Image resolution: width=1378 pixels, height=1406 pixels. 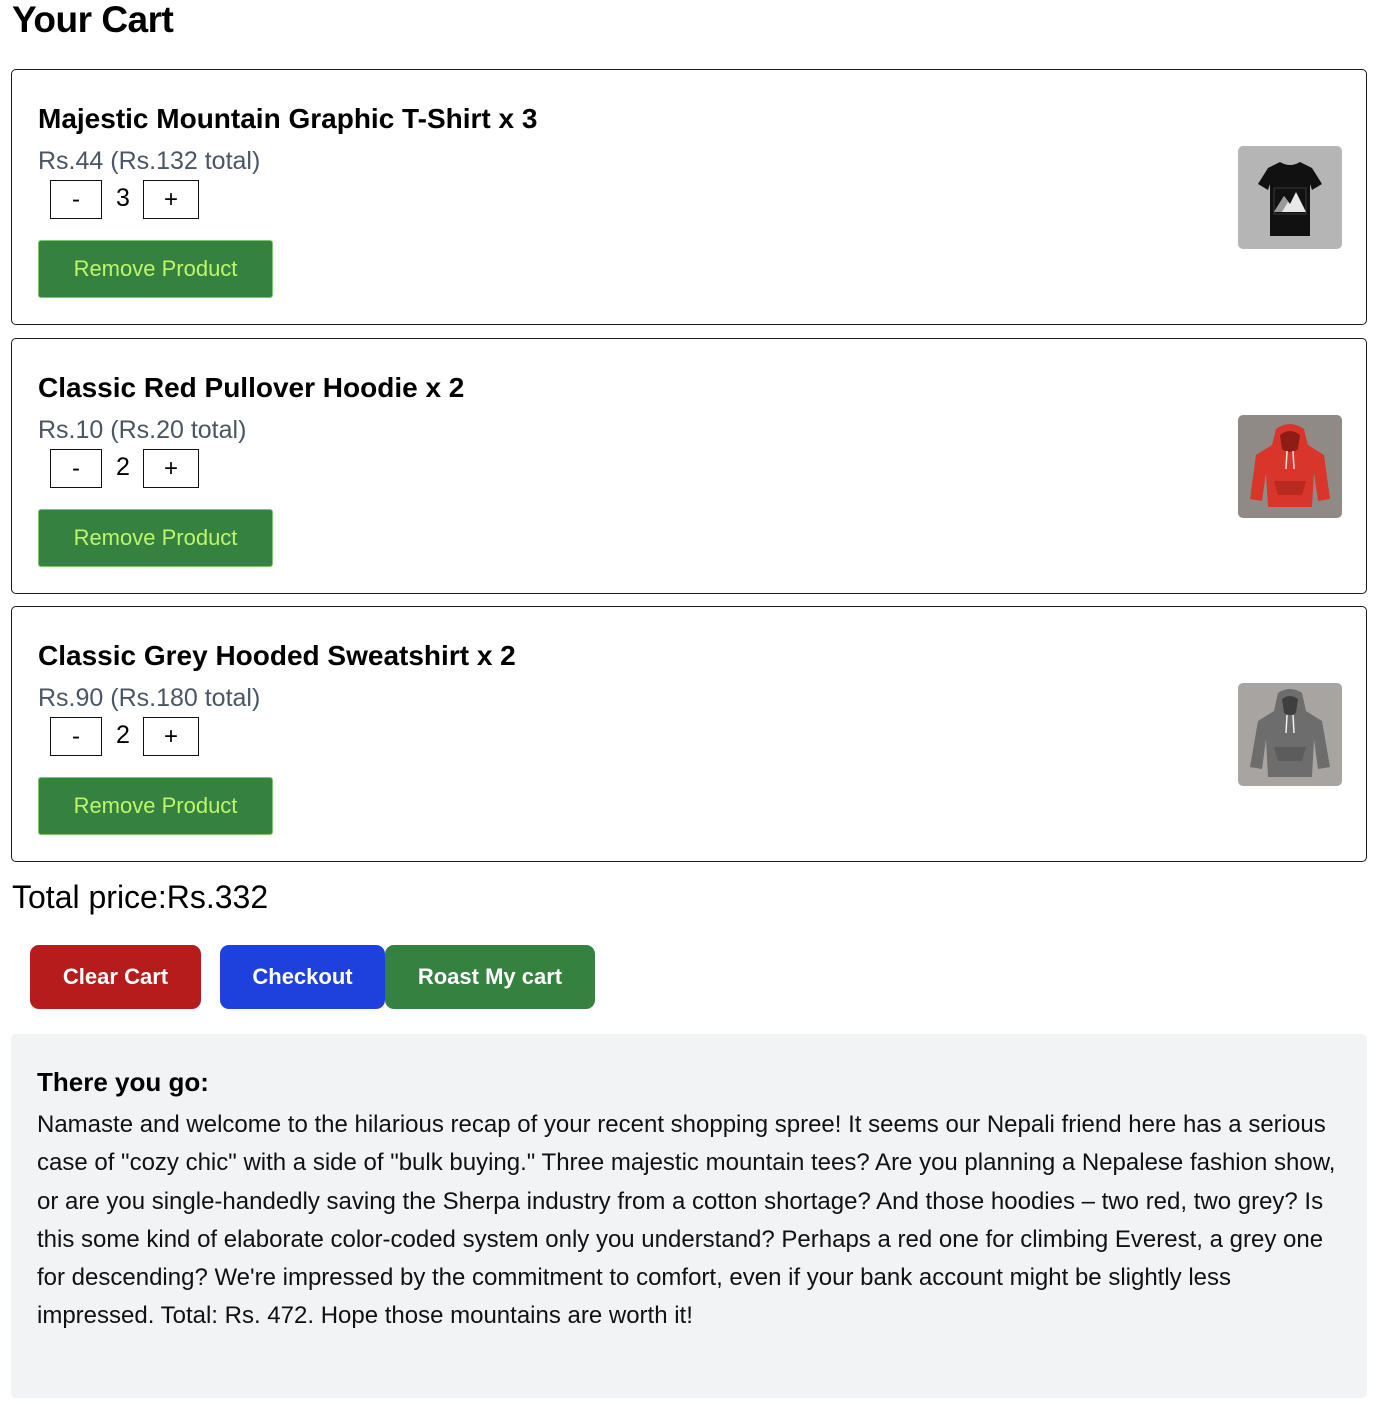 What do you see at coordinates (115, 977) in the screenshot?
I see `clear-cart-button: Clear Cart` at bounding box center [115, 977].